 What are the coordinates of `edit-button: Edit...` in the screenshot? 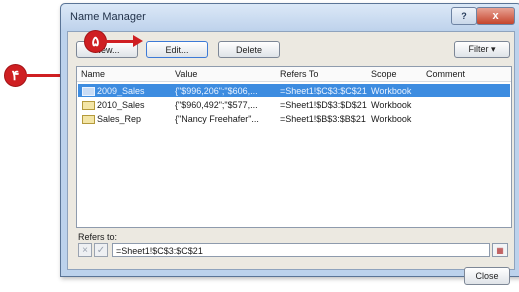 It's located at (177, 49).